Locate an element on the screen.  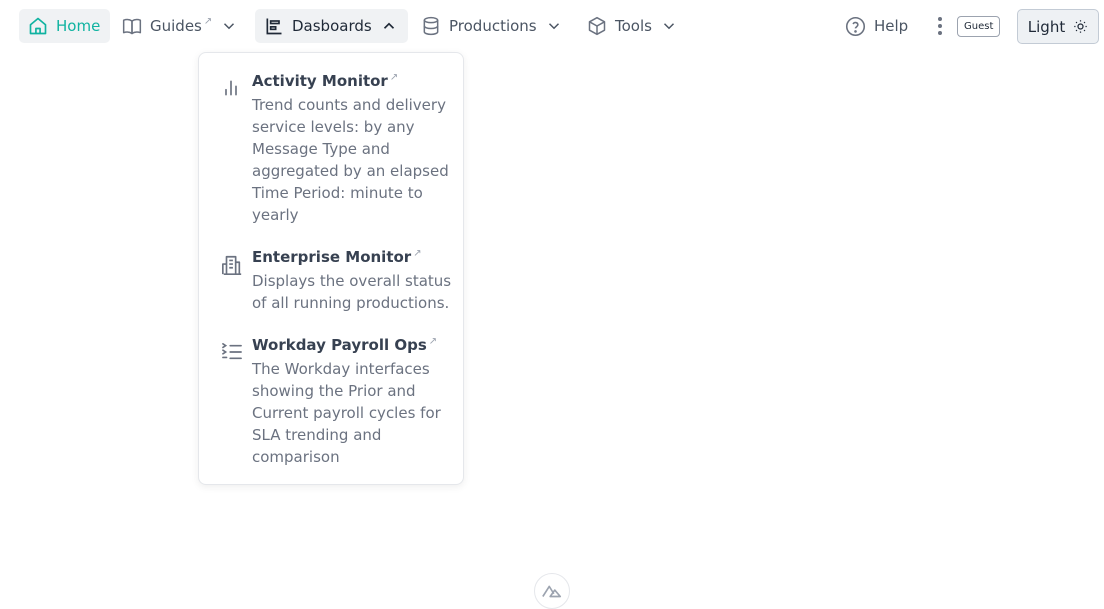
nav-tools: Tools is located at coordinates (632, 26).